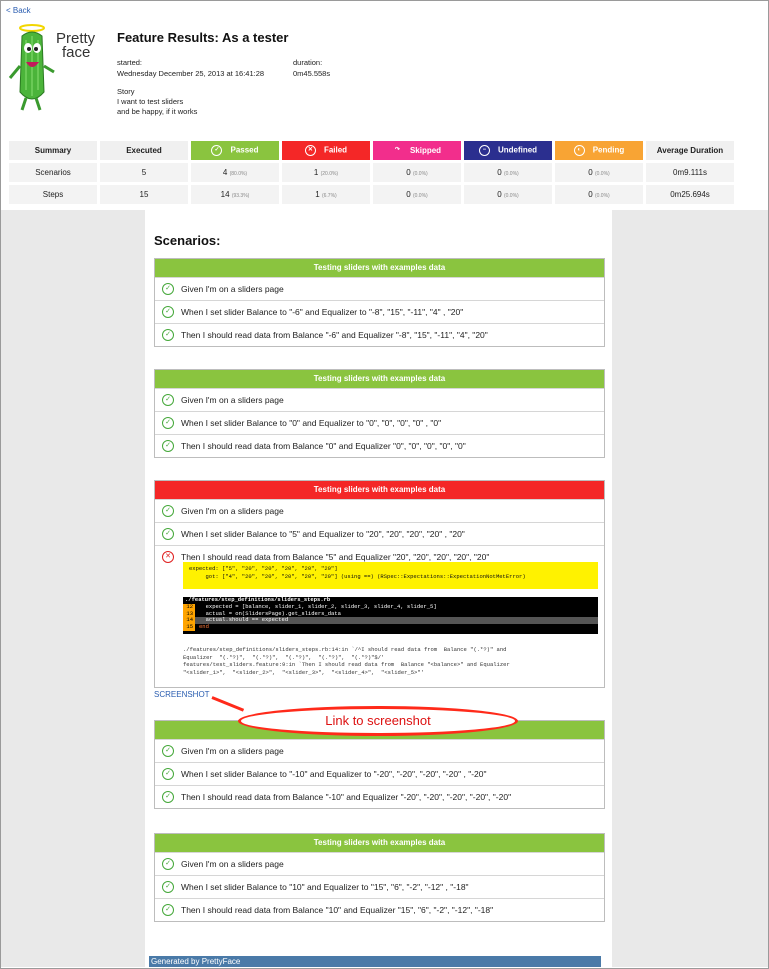 This screenshot has width=769, height=969. I want to click on pending-count: 0 (0.0%), so click(599, 172).